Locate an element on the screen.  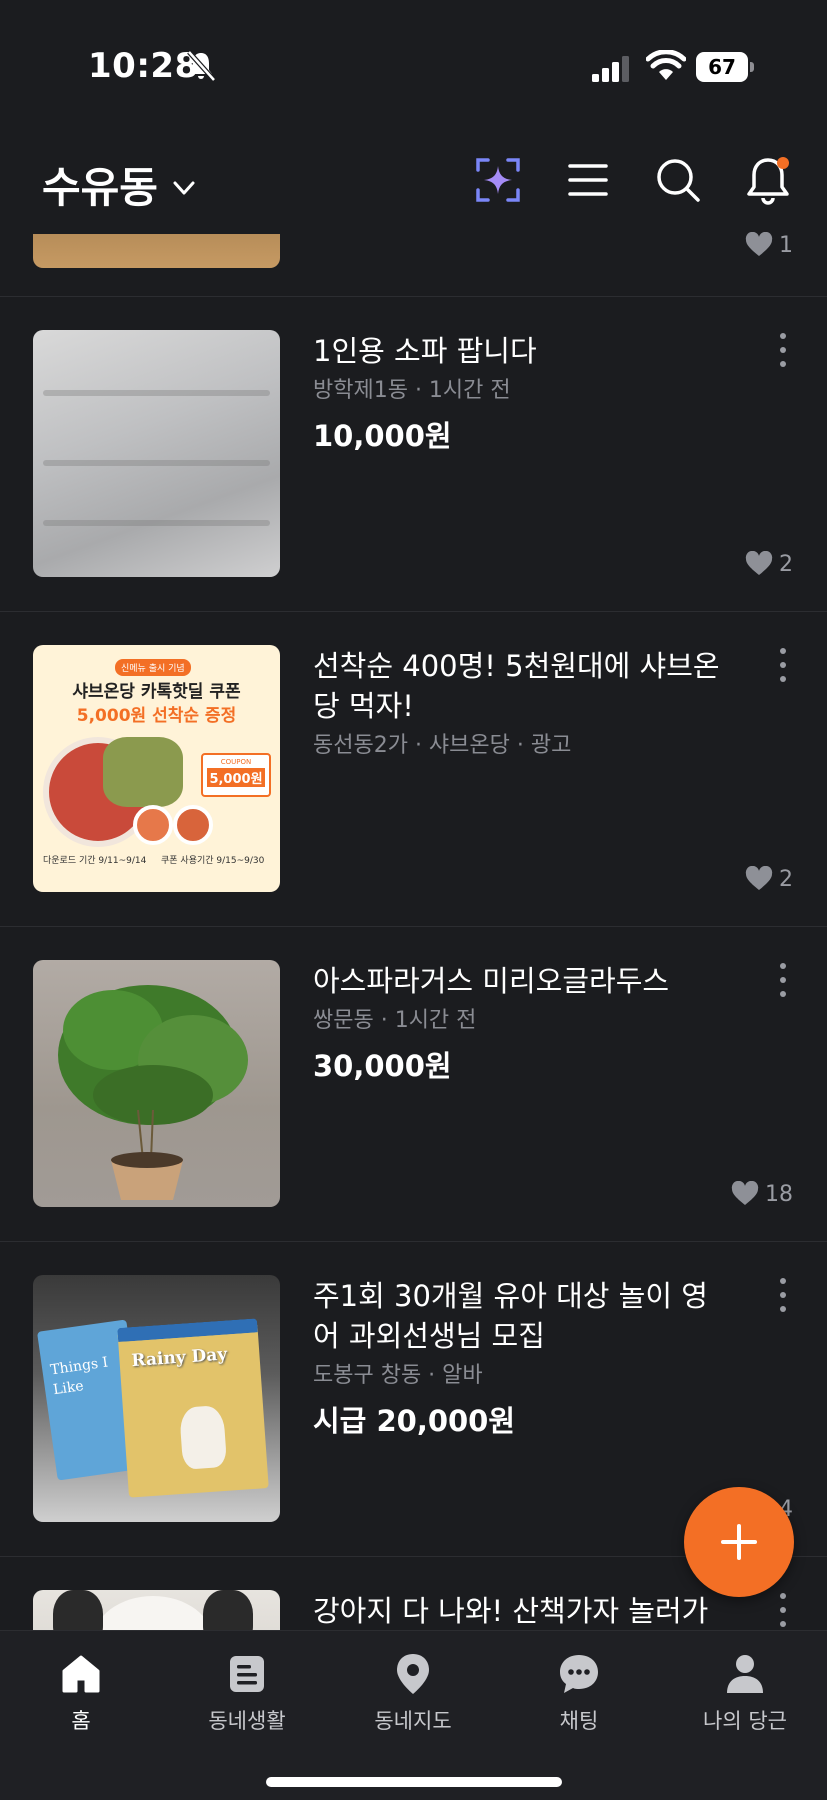
bell-muted-icon is located at coordinates (201, 66).